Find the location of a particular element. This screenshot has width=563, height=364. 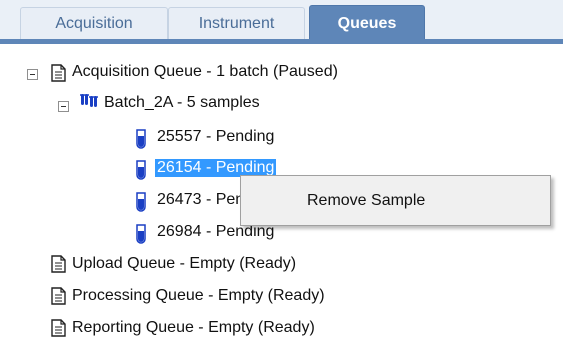

acquisition-queue-label: Acquisition Queue - 1 batch (Paused) is located at coordinates (205, 72).